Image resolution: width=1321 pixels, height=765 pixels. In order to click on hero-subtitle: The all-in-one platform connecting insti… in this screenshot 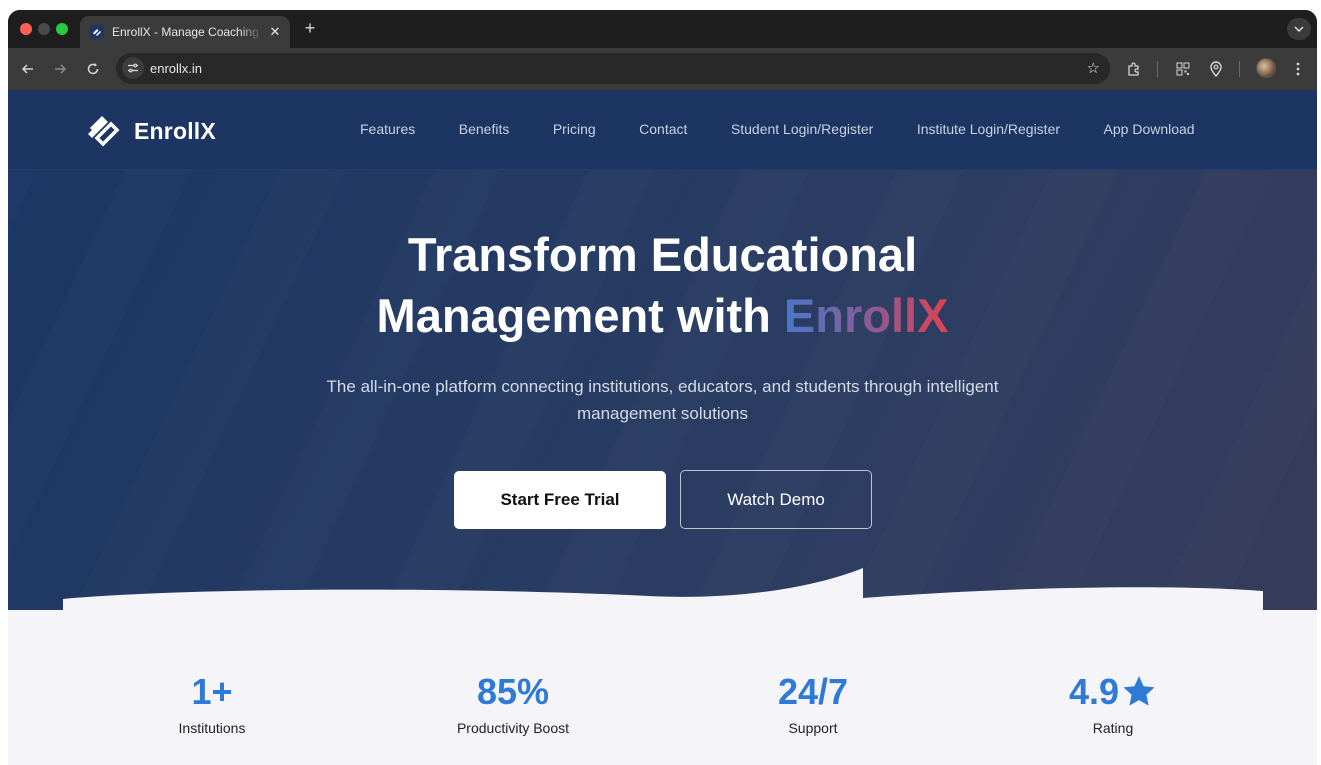, I will do `click(662, 400)`.